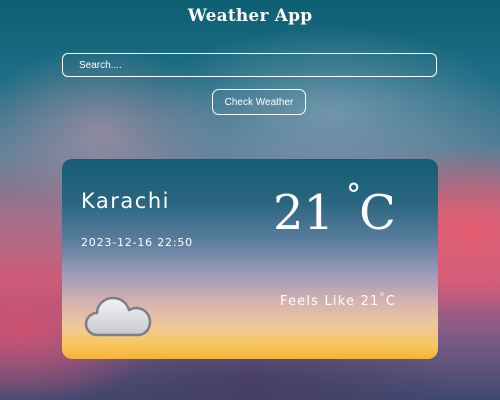 The height and width of the screenshot is (400, 500). Describe the element at coordinates (259, 102) in the screenshot. I see `check-weather-button: Check Weather` at that location.